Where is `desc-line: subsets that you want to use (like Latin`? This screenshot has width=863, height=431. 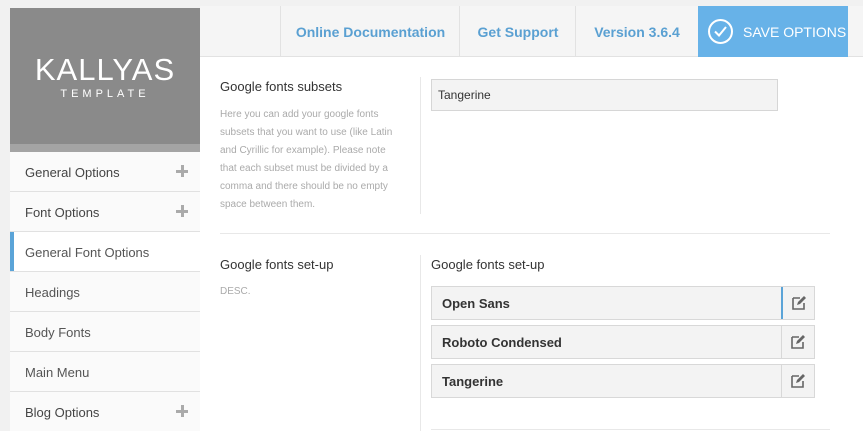 desc-line: subsets that you want to use (like Latin is located at coordinates (306, 132).